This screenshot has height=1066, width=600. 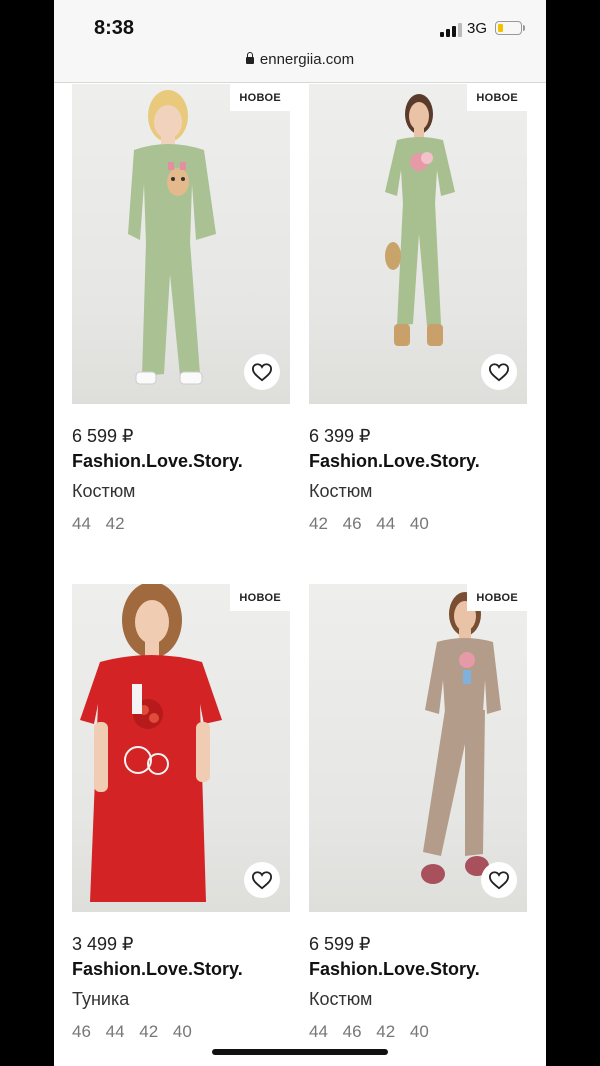 What do you see at coordinates (114, 28) in the screenshot?
I see `clock: 8:38` at bounding box center [114, 28].